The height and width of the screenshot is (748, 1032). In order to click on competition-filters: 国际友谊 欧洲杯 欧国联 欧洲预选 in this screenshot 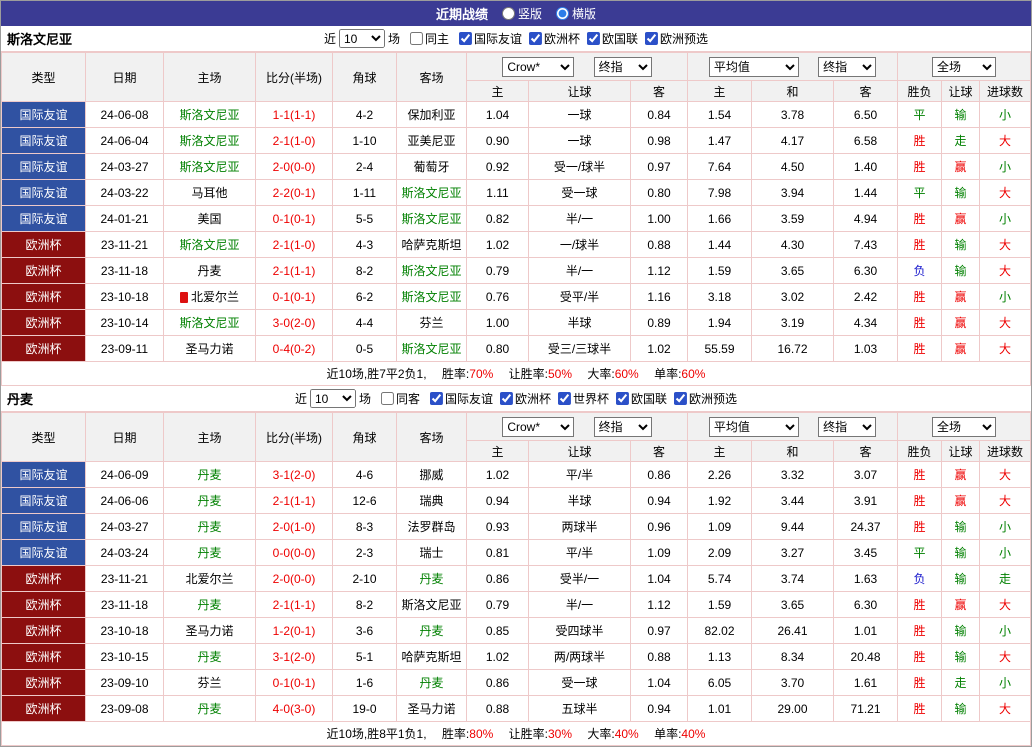, I will do `click(580, 39)`.